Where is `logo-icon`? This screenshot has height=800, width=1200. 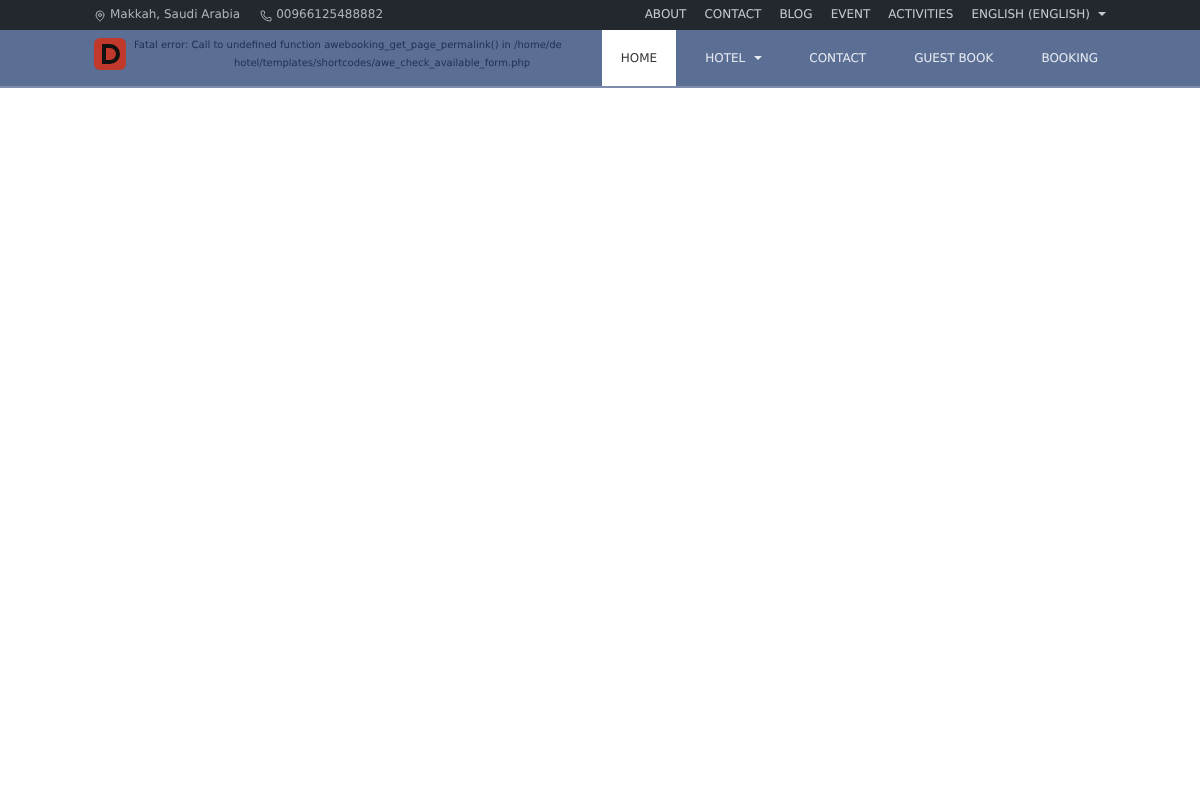 logo-icon is located at coordinates (110, 54).